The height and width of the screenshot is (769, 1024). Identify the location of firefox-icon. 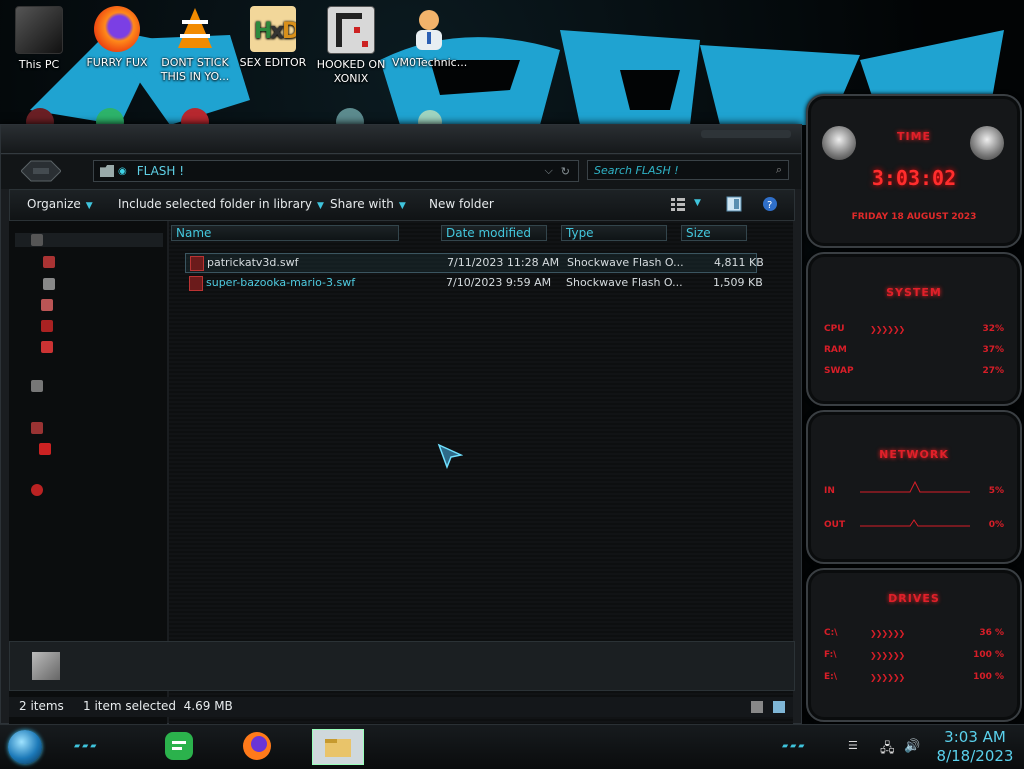
(257, 746).